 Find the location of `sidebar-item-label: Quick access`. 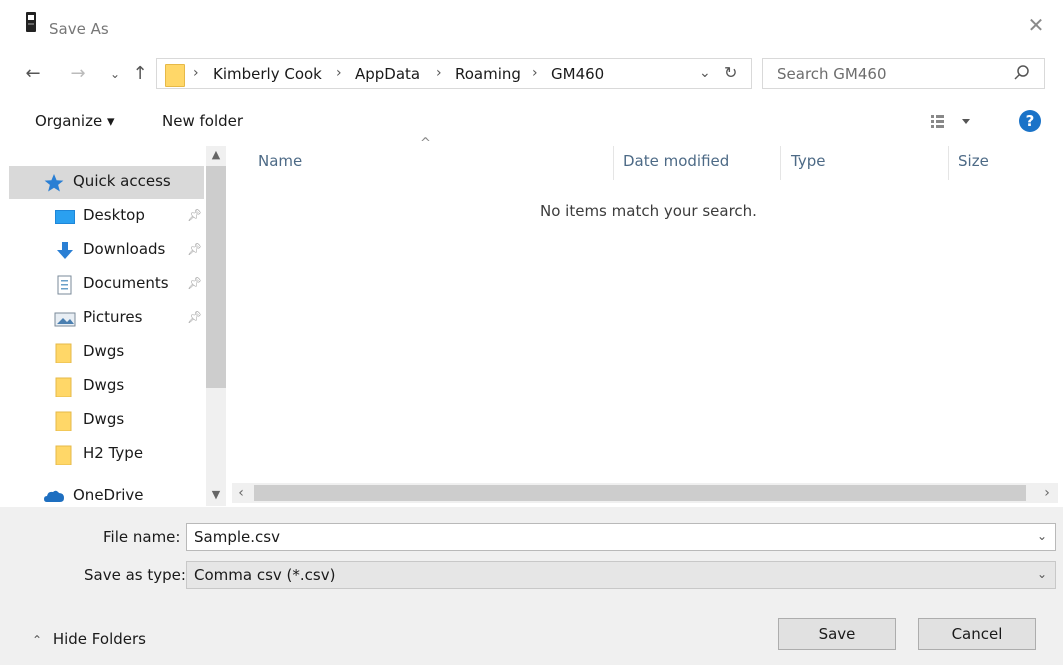

sidebar-item-label: Quick access is located at coordinates (122, 181).